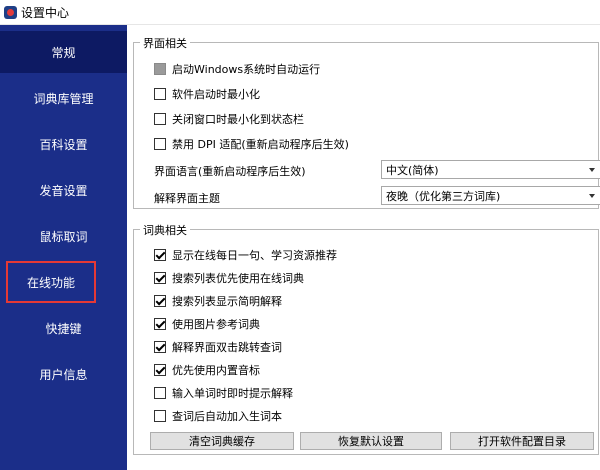 The image size is (600, 470). I want to click on option-label: 禁用 DPI 适配(重新启动程序后生效), so click(260, 144).